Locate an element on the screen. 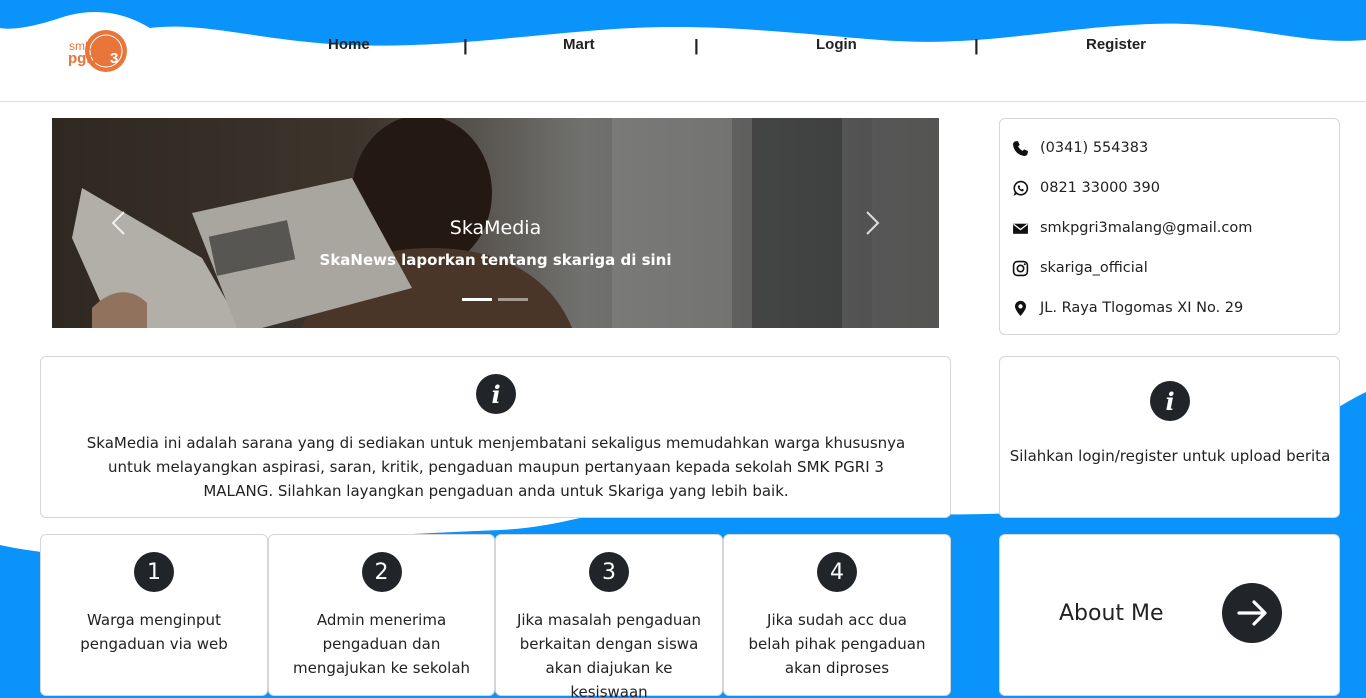 The image size is (1366, 698). nav-login: Login is located at coordinates (836, 44).